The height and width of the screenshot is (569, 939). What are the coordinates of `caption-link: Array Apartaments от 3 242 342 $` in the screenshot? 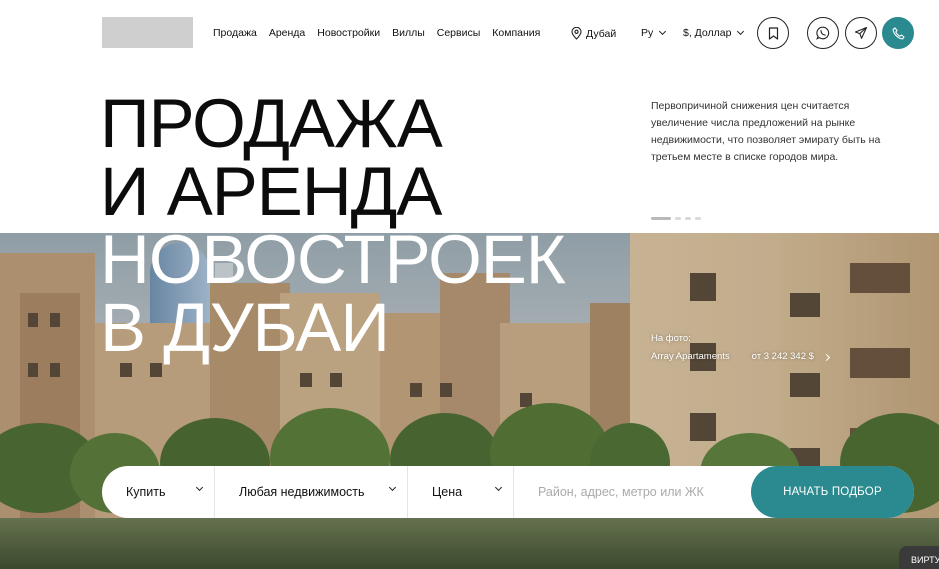 It's located at (740, 357).